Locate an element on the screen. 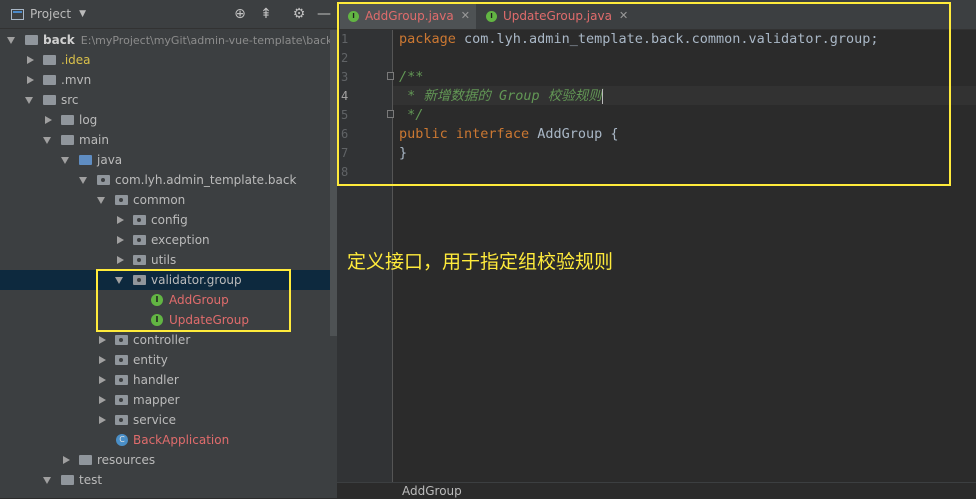  code-text: AddGroup { is located at coordinates (574, 134).